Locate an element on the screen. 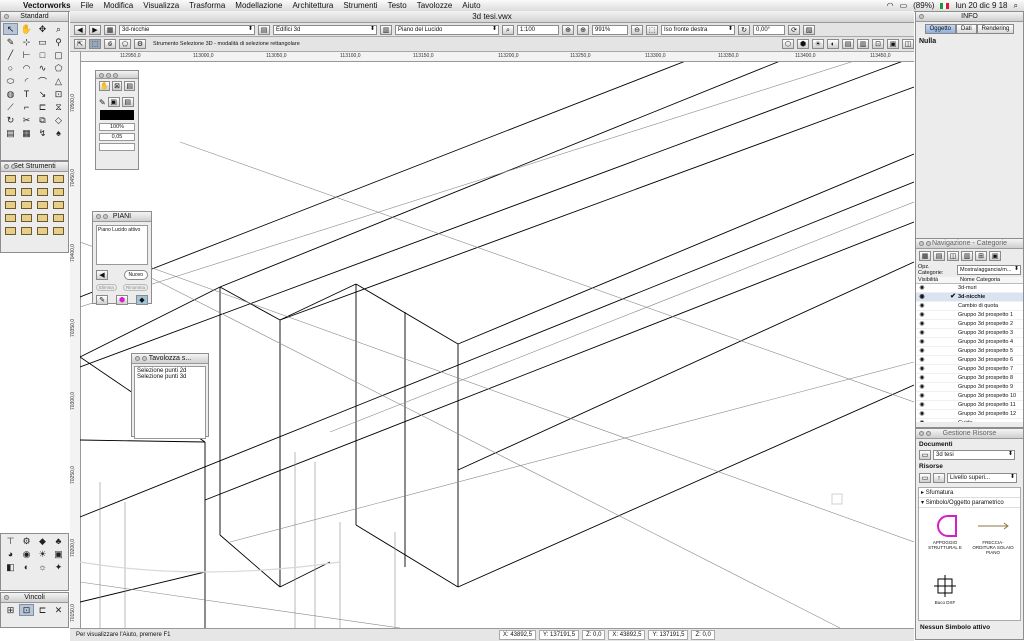 The image size is (1024, 641). class-select: 3d-nicchie is located at coordinates (187, 29).